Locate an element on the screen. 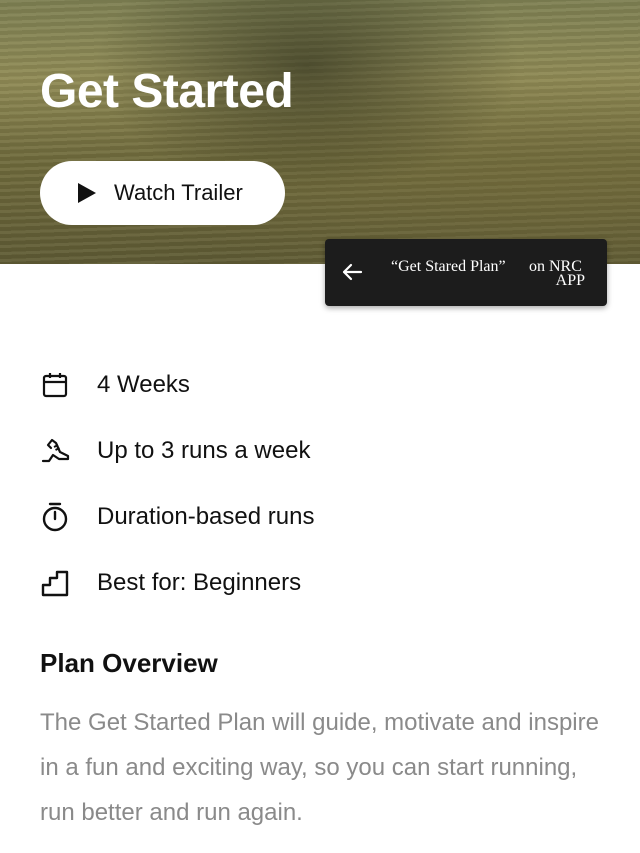 This screenshot has height=853, width=640. feature-runs-per-week: Up to 3 runs a week is located at coordinates (320, 451).